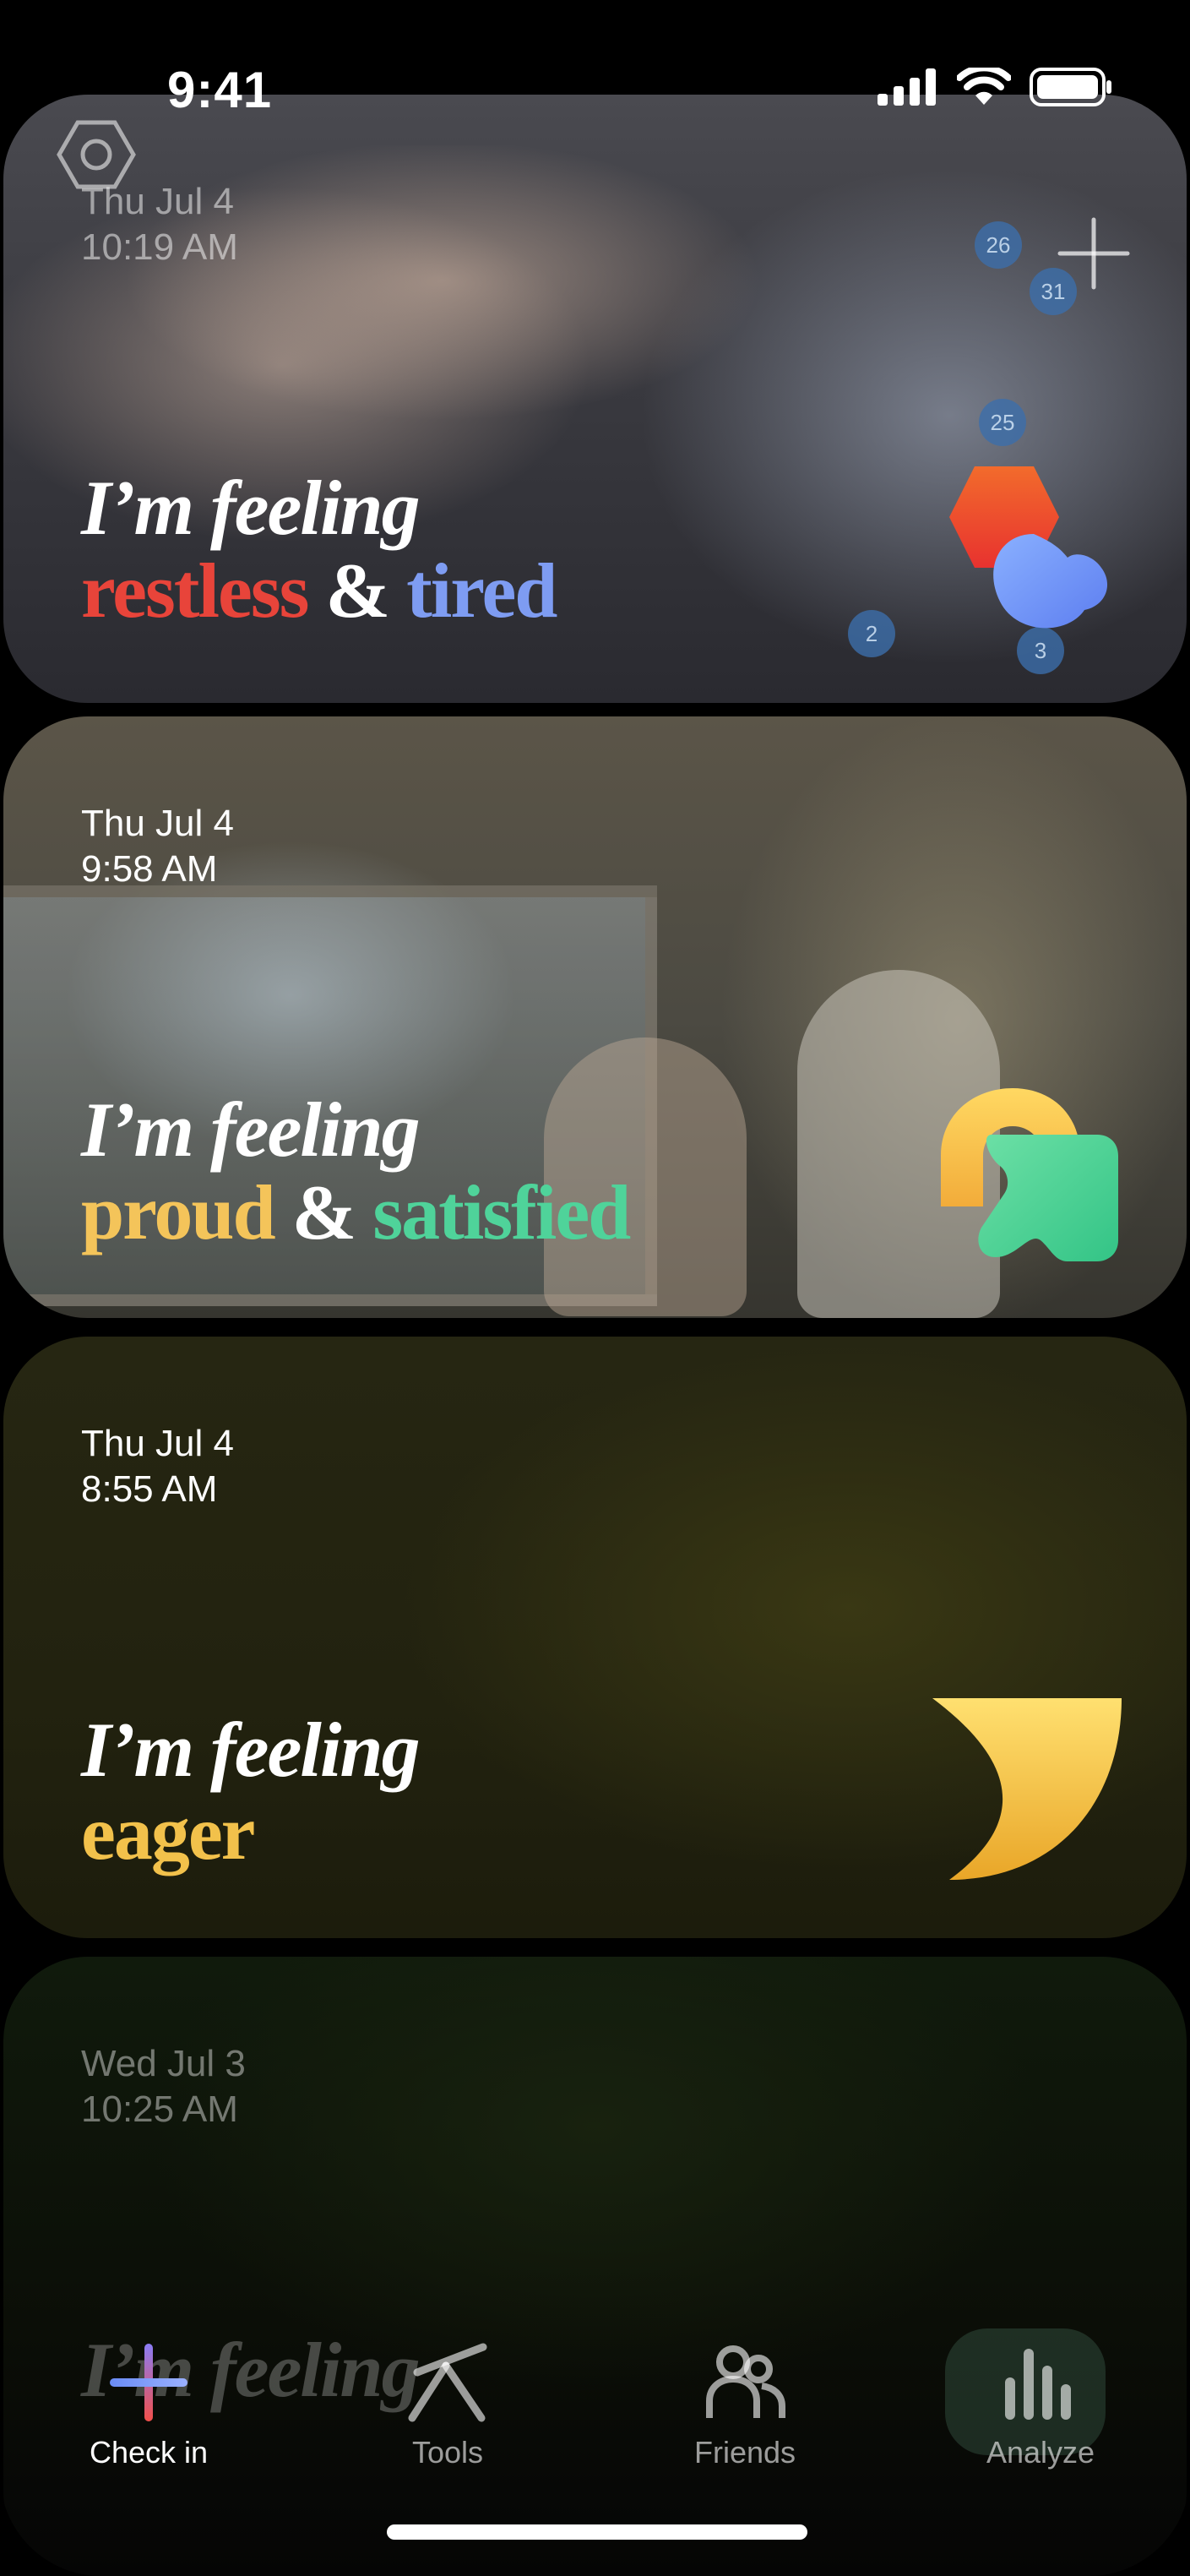 Image resolution: width=1190 pixels, height=2576 pixels. What do you see at coordinates (447, 2452) in the screenshot?
I see `tab-label: Tools` at bounding box center [447, 2452].